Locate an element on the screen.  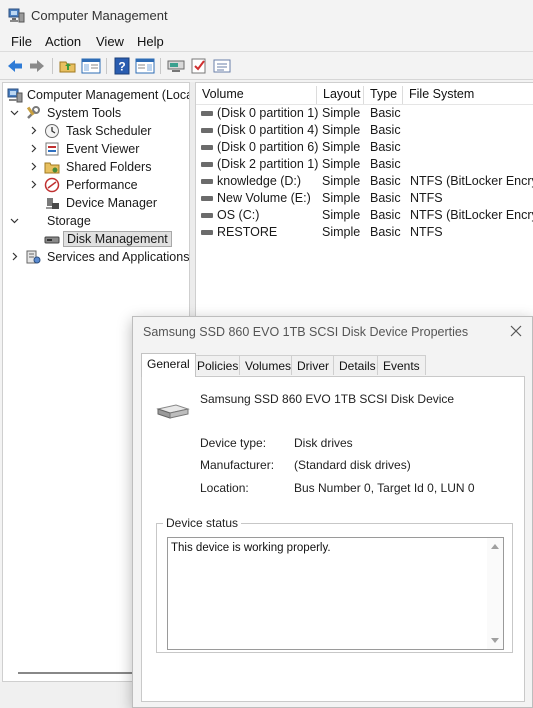
tree-item-services-applications: Services and Applications is located at coordinates (96, 257).